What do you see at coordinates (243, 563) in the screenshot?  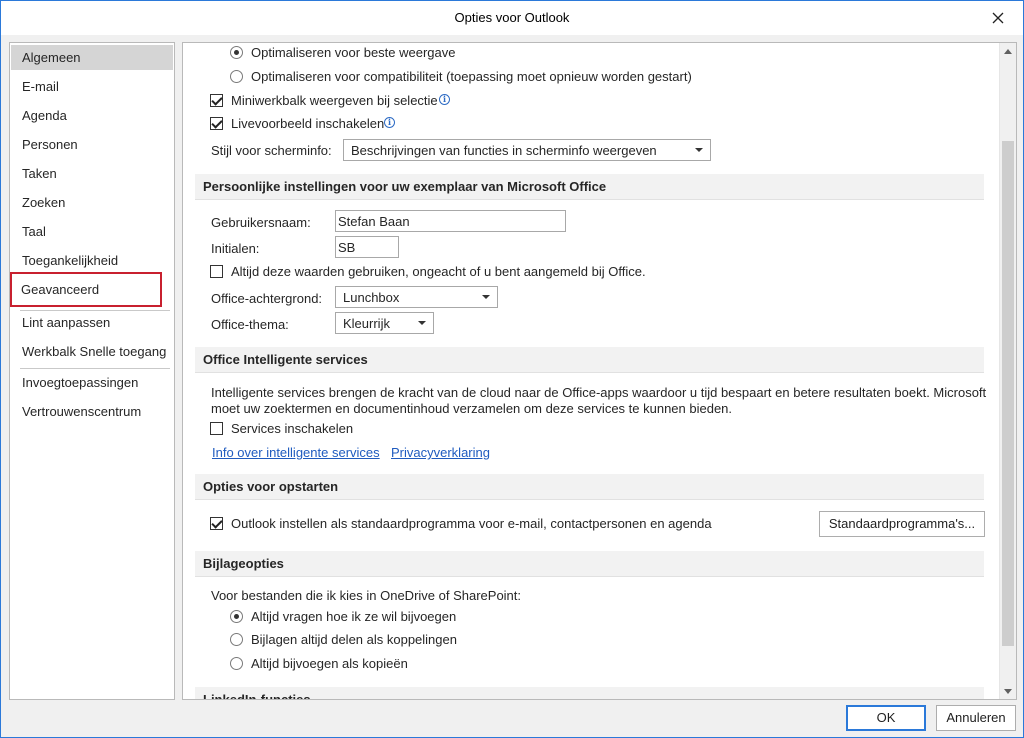 I see `section-attachments-header: Bijlageopties` at bounding box center [243, 563].